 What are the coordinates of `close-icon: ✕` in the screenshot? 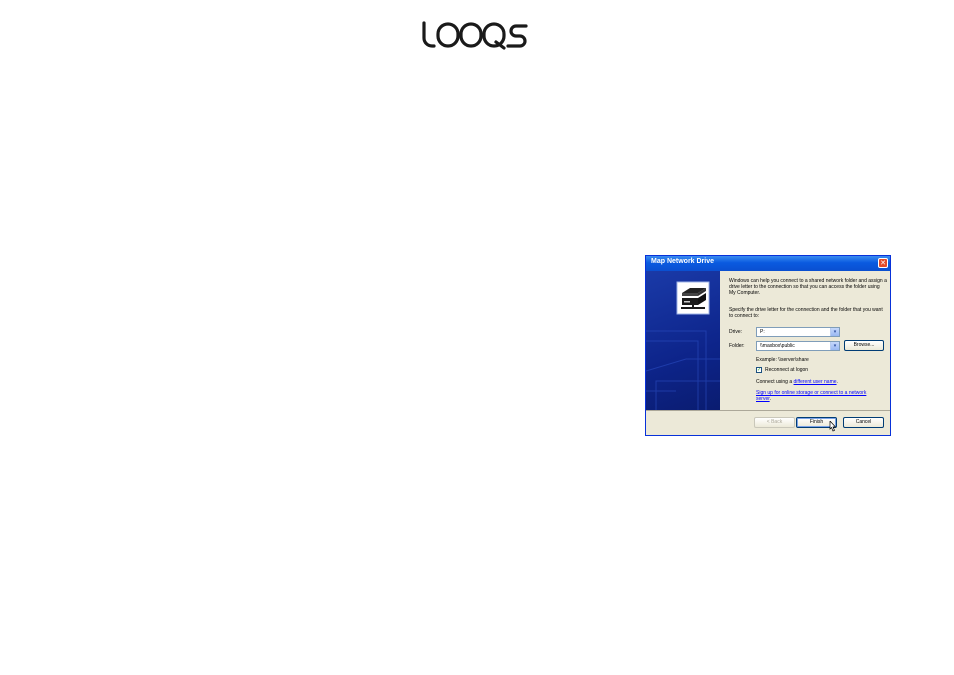 It's located at (883, 263).